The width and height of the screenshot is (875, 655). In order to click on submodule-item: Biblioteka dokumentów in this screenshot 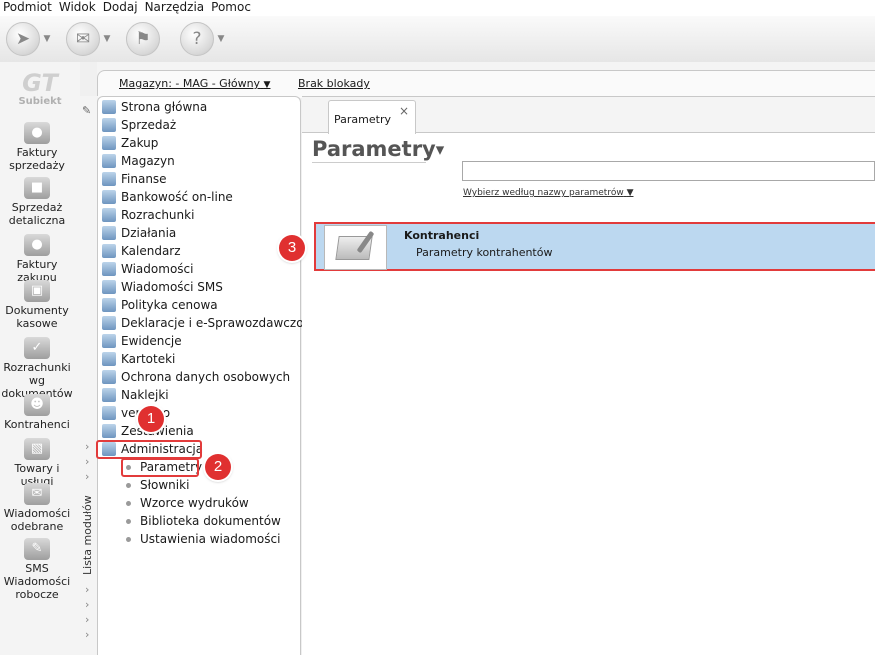, I will do `click(203, 521)`.